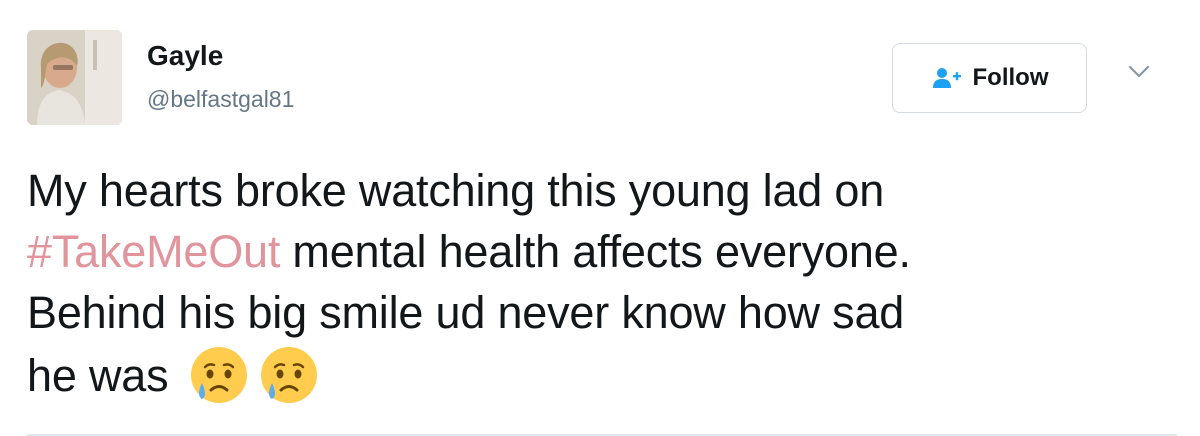 The width and height of the screenshot is (1200, 436). What do you see at coordinates (602, 375) in the screenshot?
I see `tweet-text-line: he was` at bounding box center [602, 375].